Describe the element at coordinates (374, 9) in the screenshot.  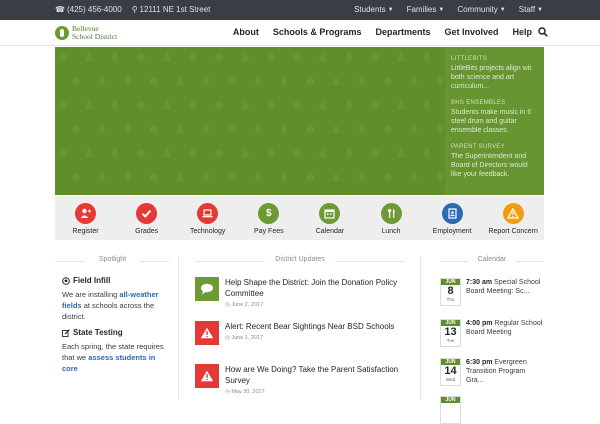
I see `menu-students: Students ▼` at that location.